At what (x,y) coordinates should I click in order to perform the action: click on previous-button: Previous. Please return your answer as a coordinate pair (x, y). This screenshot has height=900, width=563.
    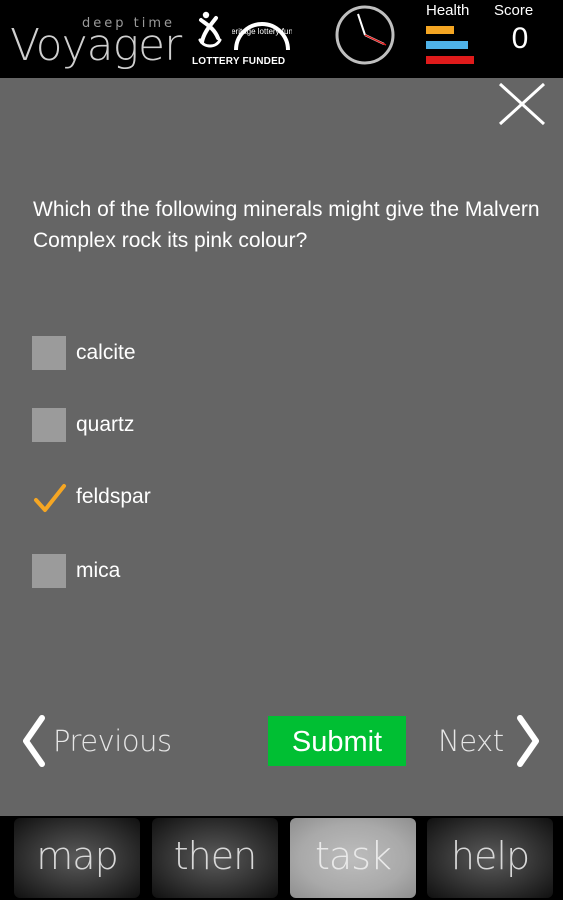
    Looking at the image, I should click on (100, 741).